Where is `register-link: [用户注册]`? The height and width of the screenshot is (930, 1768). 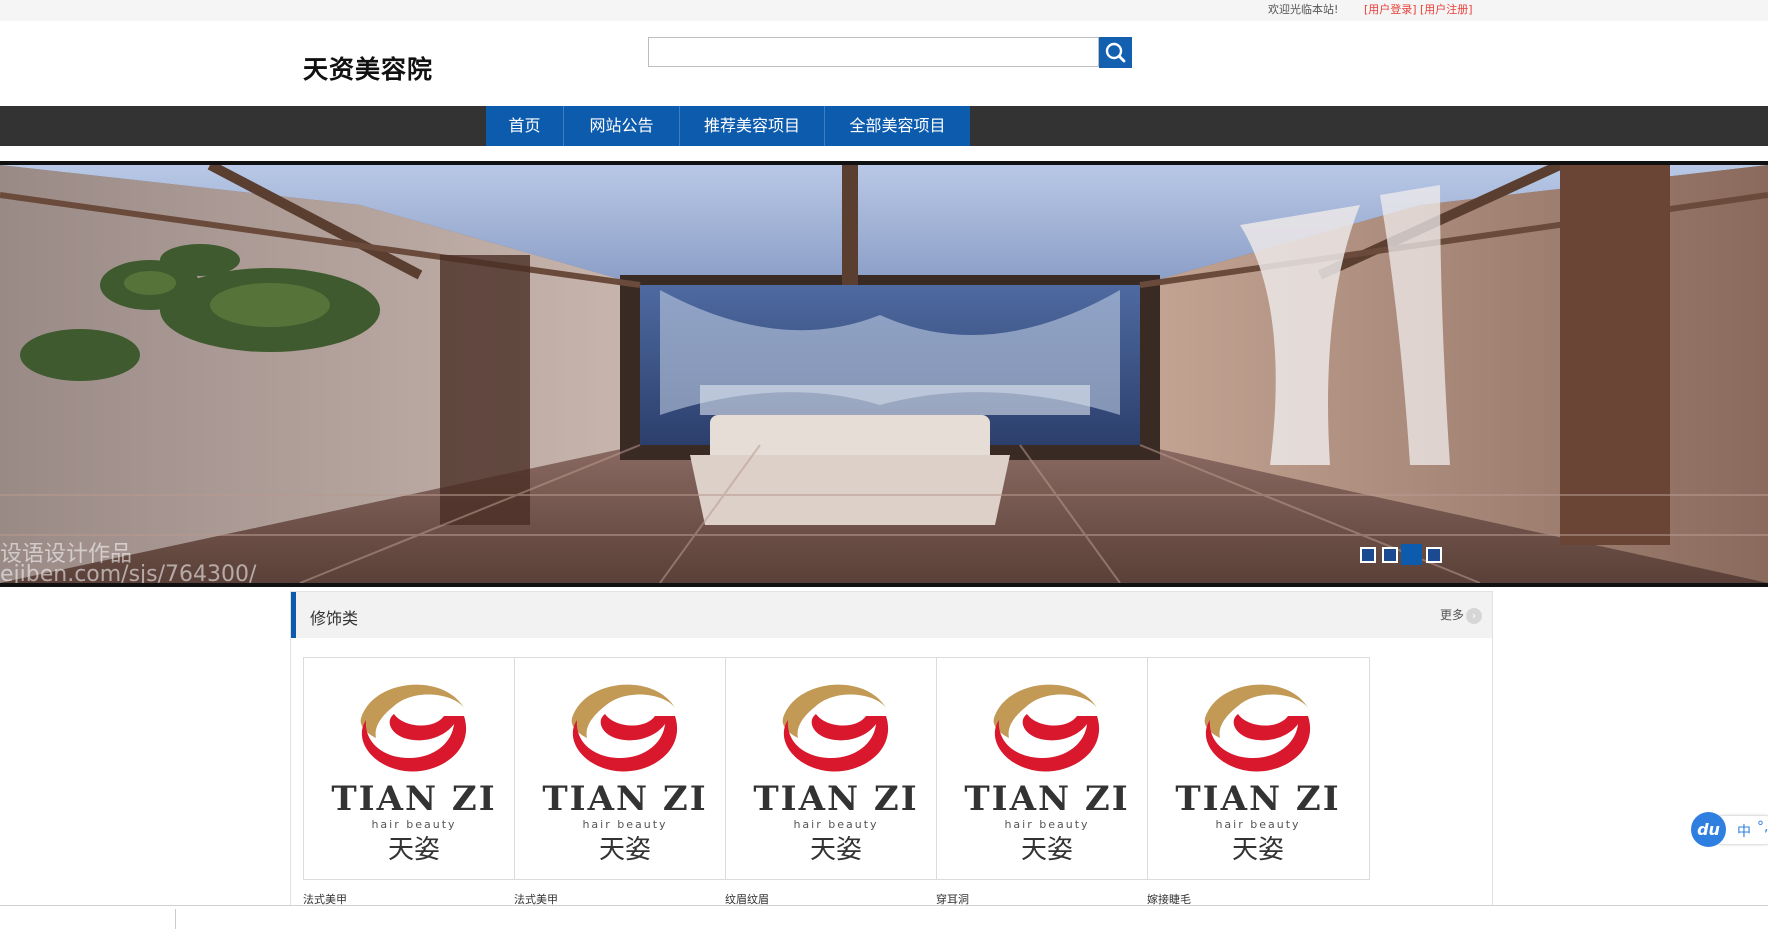 register-link: [用户注册] is located at coordinates (1446, 9).